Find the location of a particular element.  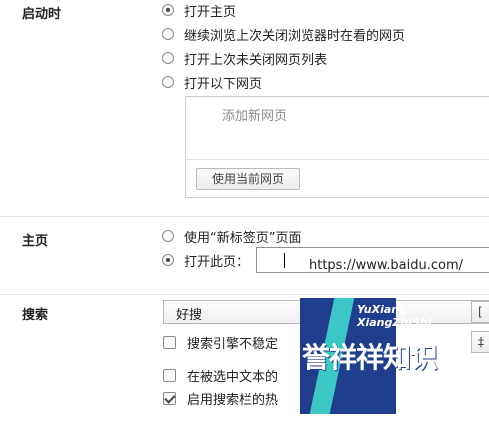

search-checkbox-row: 搜索引擎不稳定 is located at coordinates (221, 342).